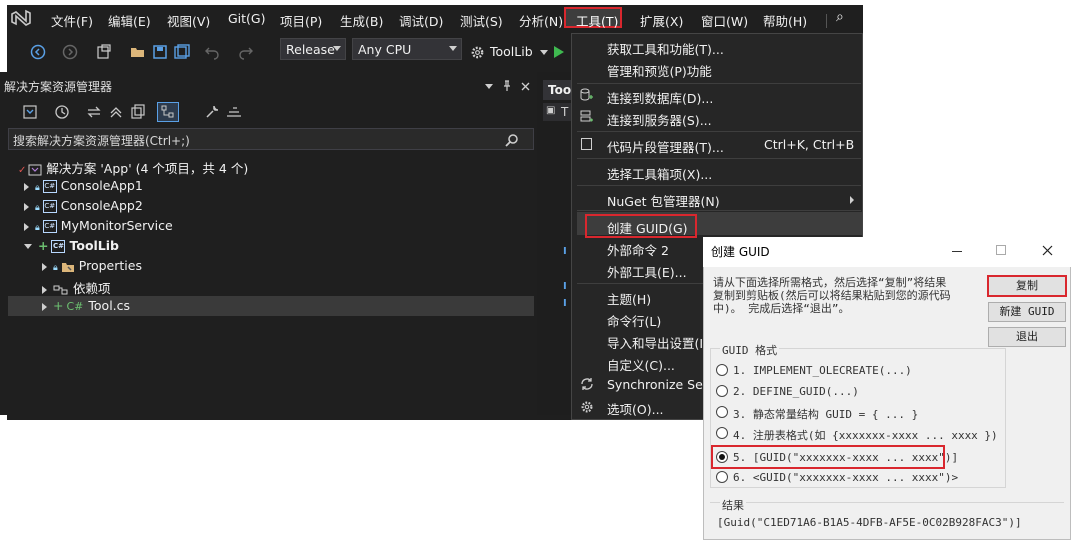 Image resolution: width=1074 pixels, height=542 pixels. What do you see at coordinates (586, 94) in the screenshot?
I see `database-connect-icon` at bounding box center [586, 94].